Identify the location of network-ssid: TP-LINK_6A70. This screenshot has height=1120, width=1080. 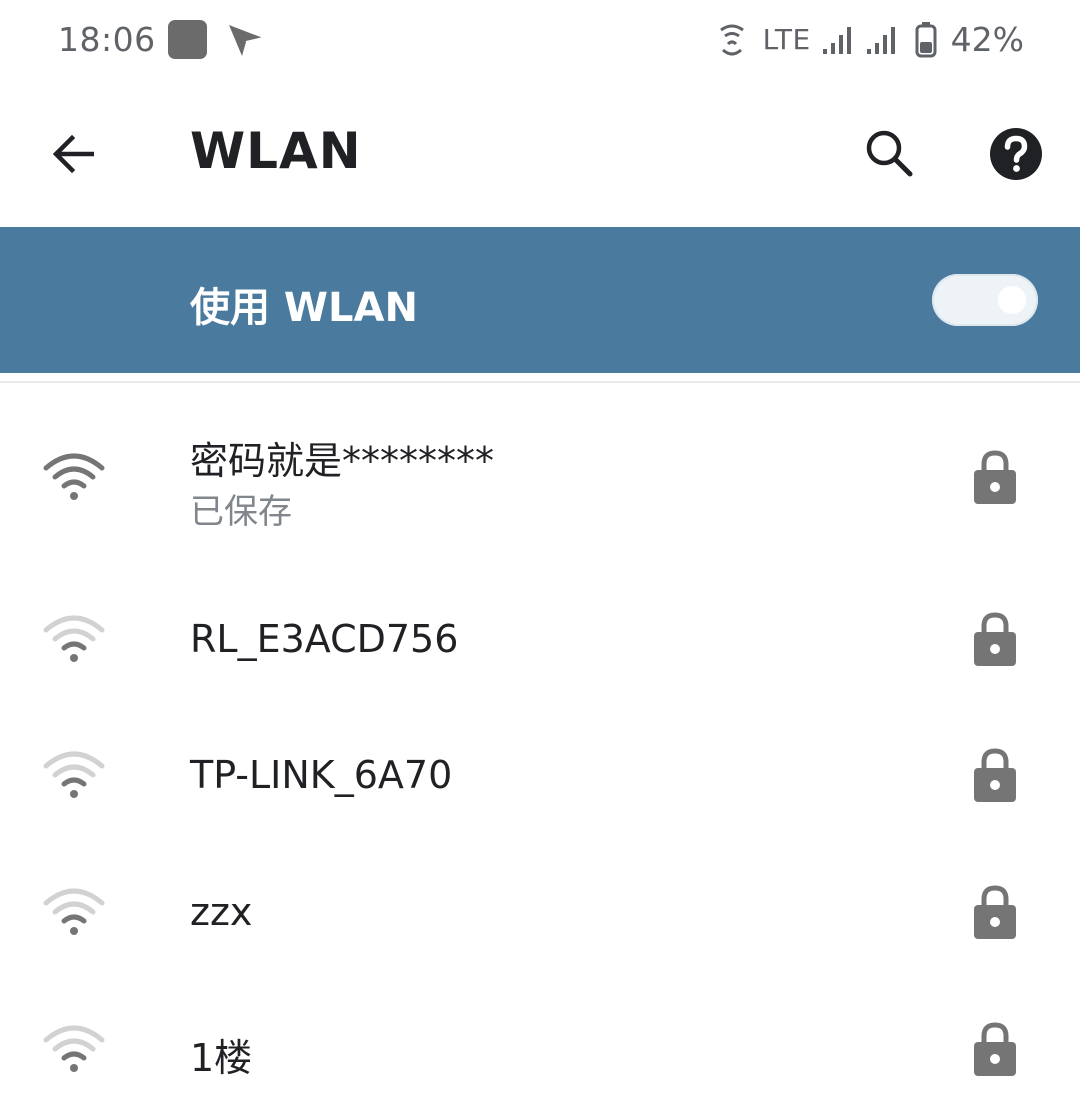
(321, 775).